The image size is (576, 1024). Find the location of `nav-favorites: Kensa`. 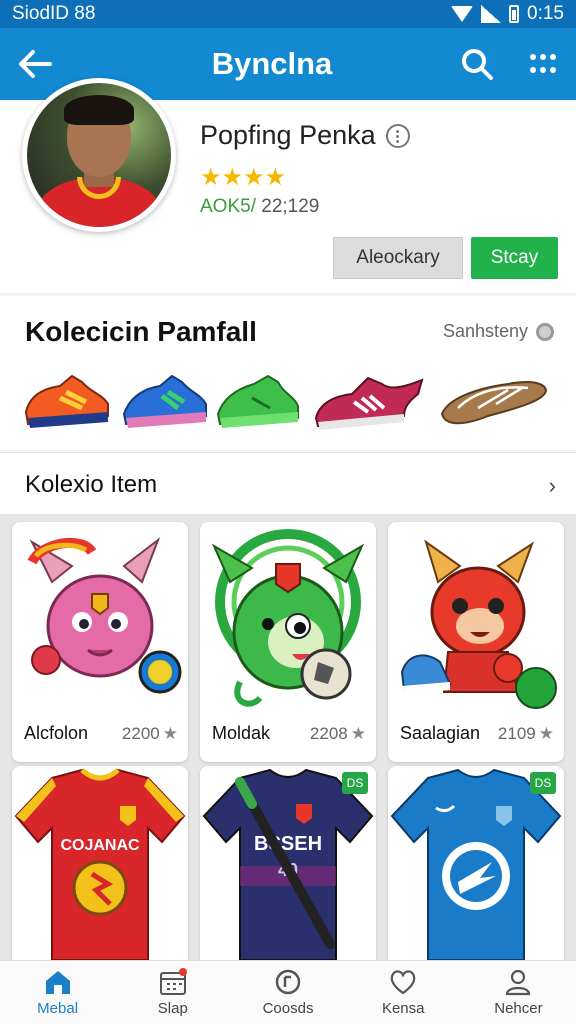

nav-favorites: Kensa is located at coordinates (403, 992).